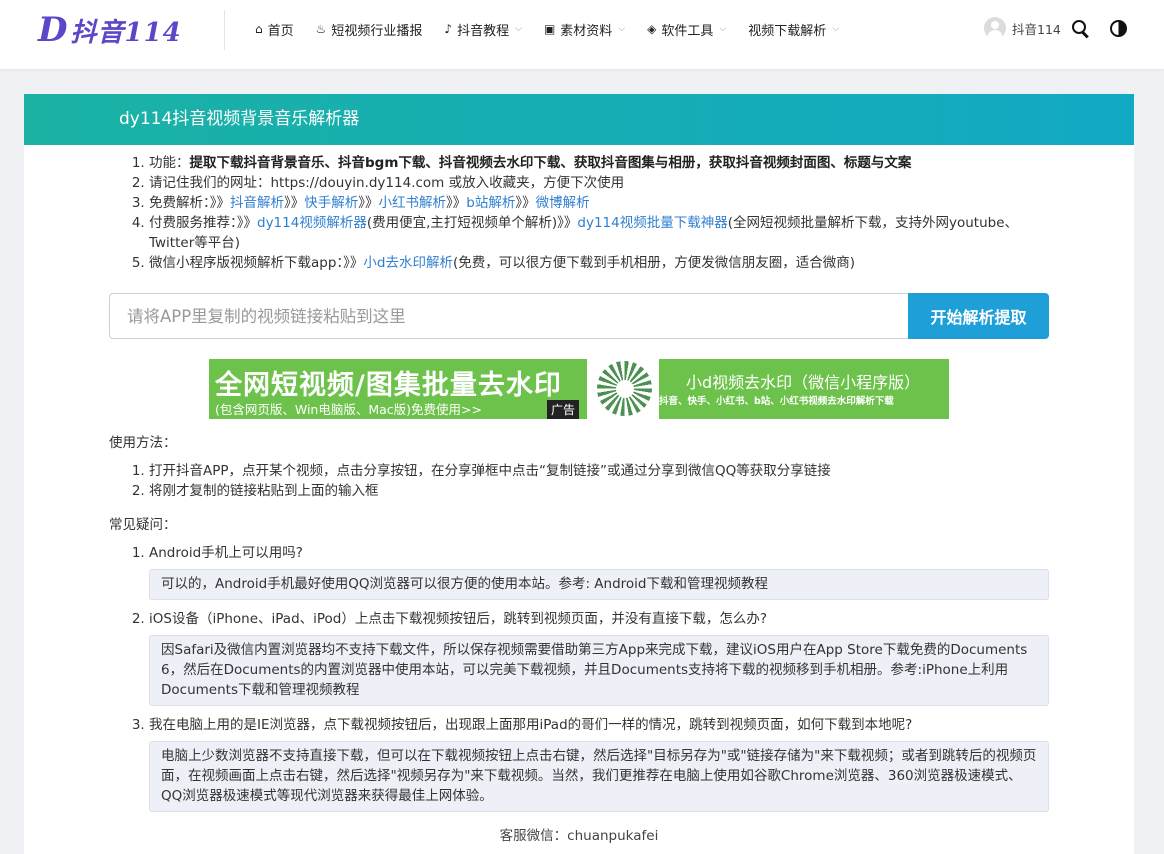 Image resolution: width=1164 pixels, height=854 pixels. Describe the element at coordinates (472, 223) in the screenshot. I see `feature-text: (费用便宜,主打短视频单个解析)》》` at that location.